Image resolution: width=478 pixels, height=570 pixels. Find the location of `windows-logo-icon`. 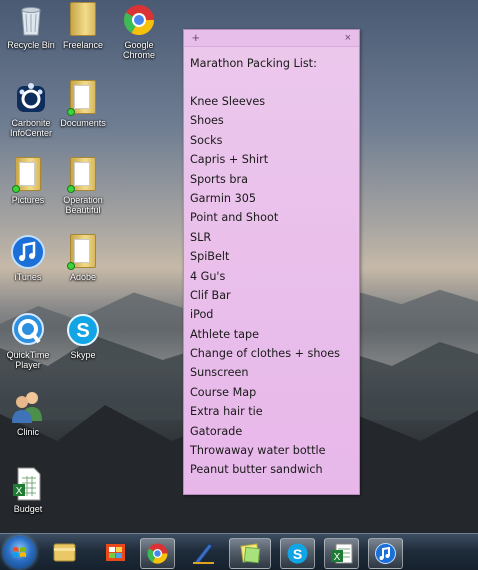

windows-logo-icon is located at coordinates (19, 552).